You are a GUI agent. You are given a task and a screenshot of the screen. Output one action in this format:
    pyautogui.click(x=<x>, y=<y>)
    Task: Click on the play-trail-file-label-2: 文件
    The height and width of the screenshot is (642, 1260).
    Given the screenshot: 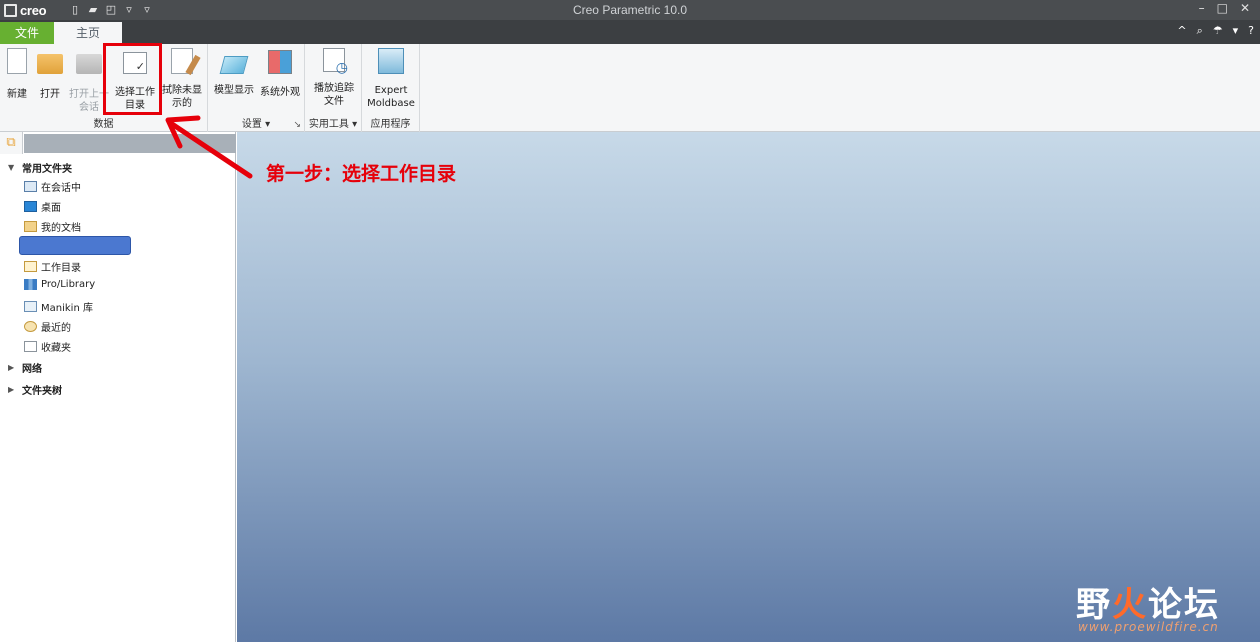 What is the action you would take?
    pyautogui.click(x=334, y=101)
    